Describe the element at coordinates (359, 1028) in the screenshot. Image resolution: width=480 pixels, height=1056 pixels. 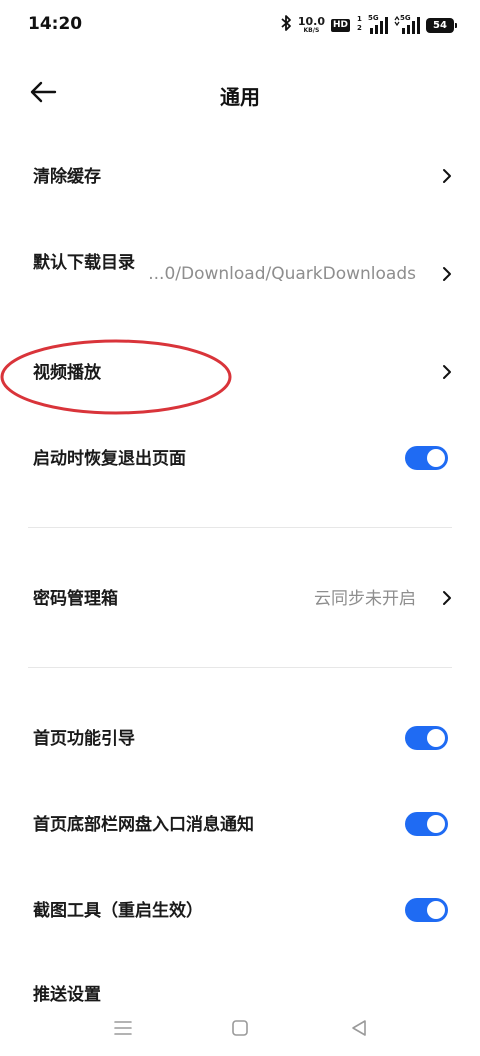
I see `triangle-back-icon` at that location.